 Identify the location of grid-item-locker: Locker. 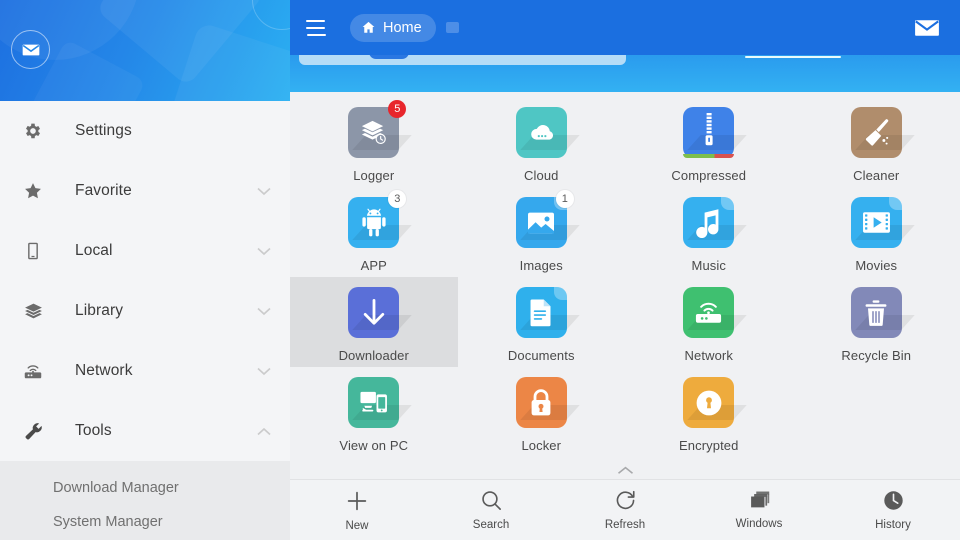
(542, 412).